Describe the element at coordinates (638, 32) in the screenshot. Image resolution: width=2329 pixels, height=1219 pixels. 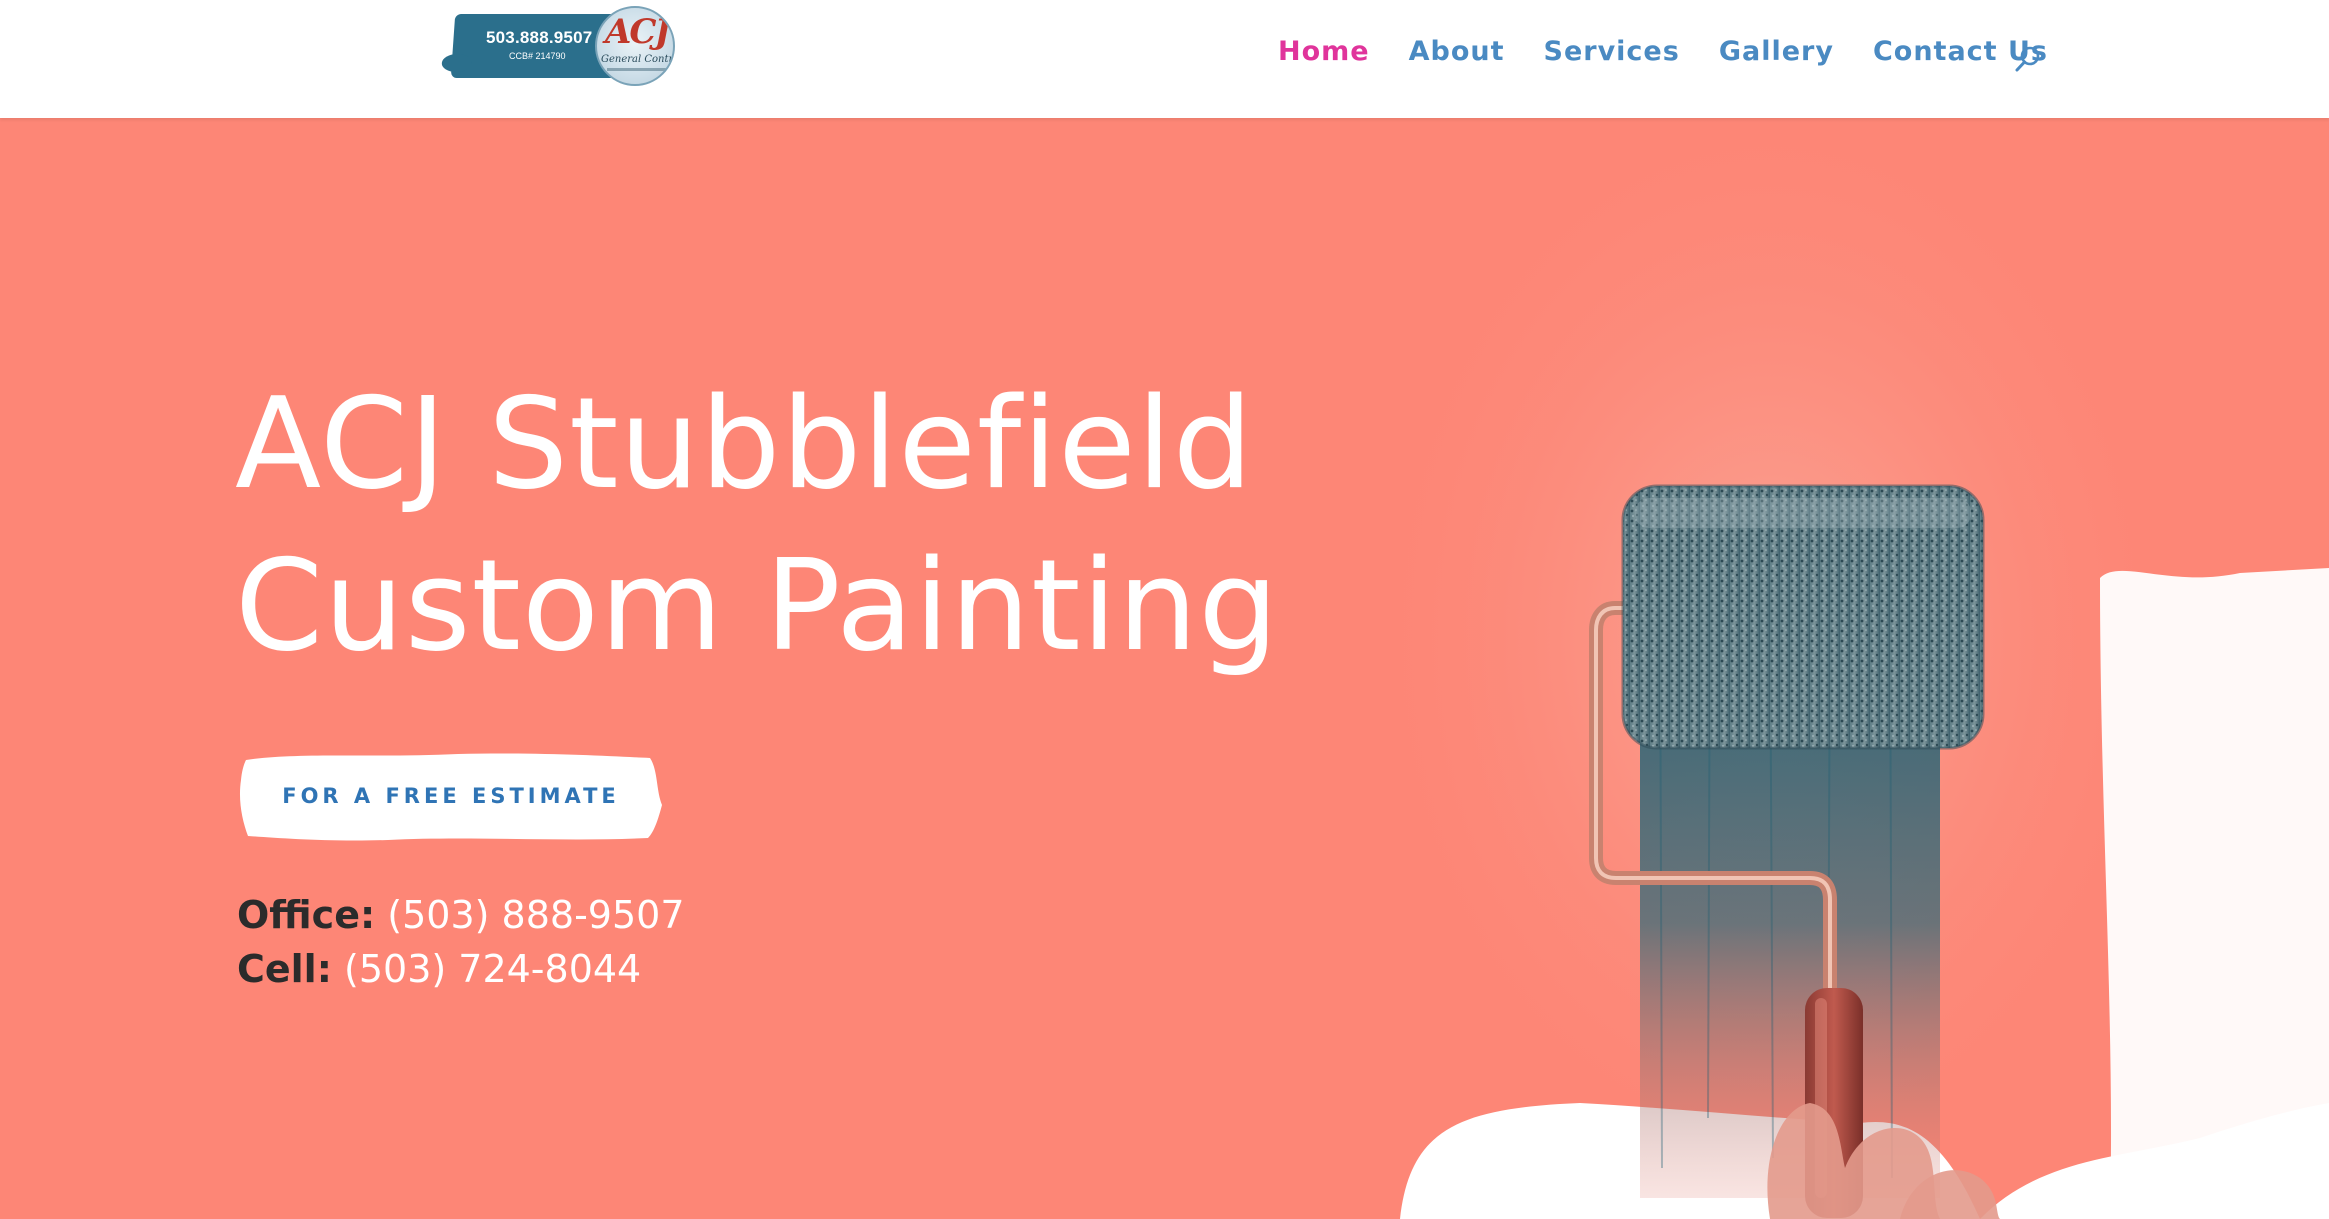
I see `logo-mark: ACJ` at that location.